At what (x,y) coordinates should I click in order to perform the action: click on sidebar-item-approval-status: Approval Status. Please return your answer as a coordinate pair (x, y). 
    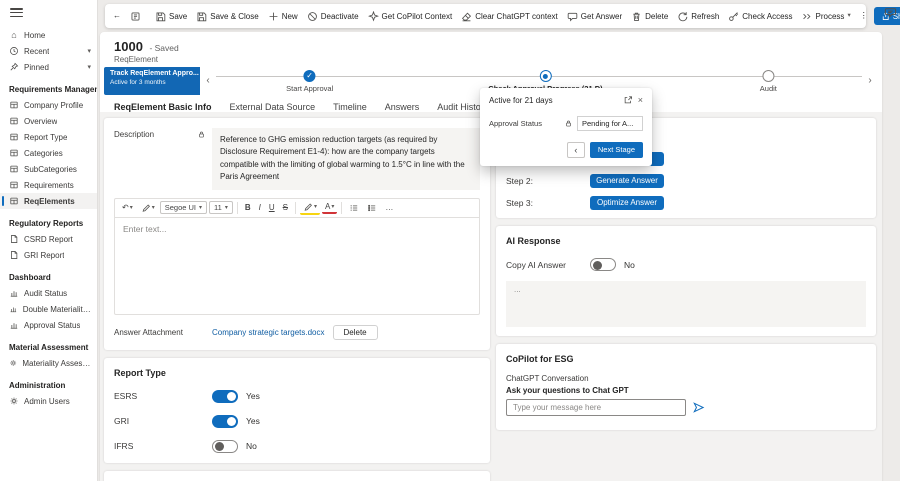
    Looking at the image, I should click on (48, 325).